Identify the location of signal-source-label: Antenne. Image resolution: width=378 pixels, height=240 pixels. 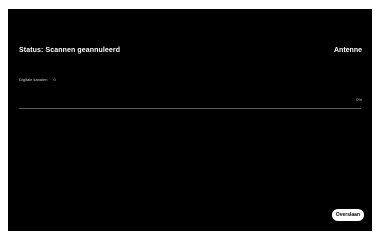
(348, 50).